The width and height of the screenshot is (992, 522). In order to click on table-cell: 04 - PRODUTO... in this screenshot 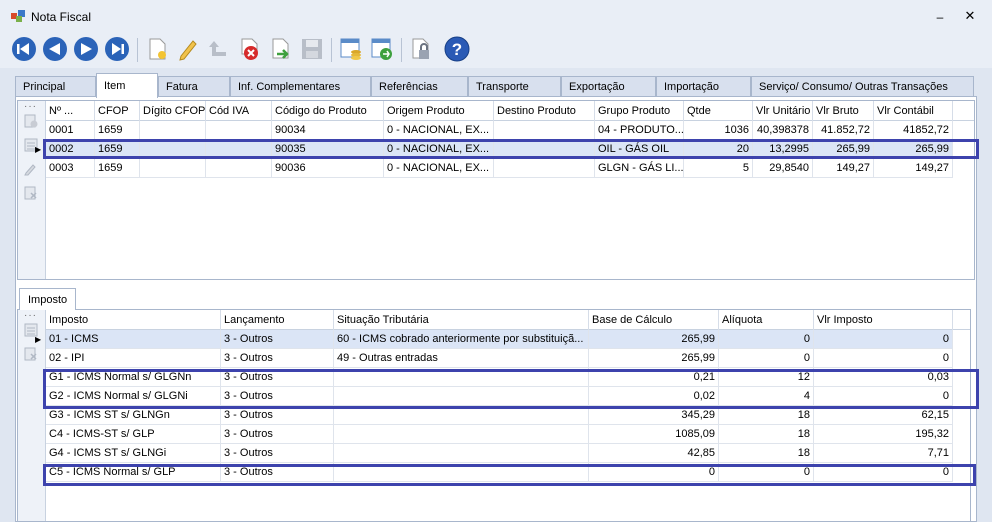, I will do `click(639, 130)`.